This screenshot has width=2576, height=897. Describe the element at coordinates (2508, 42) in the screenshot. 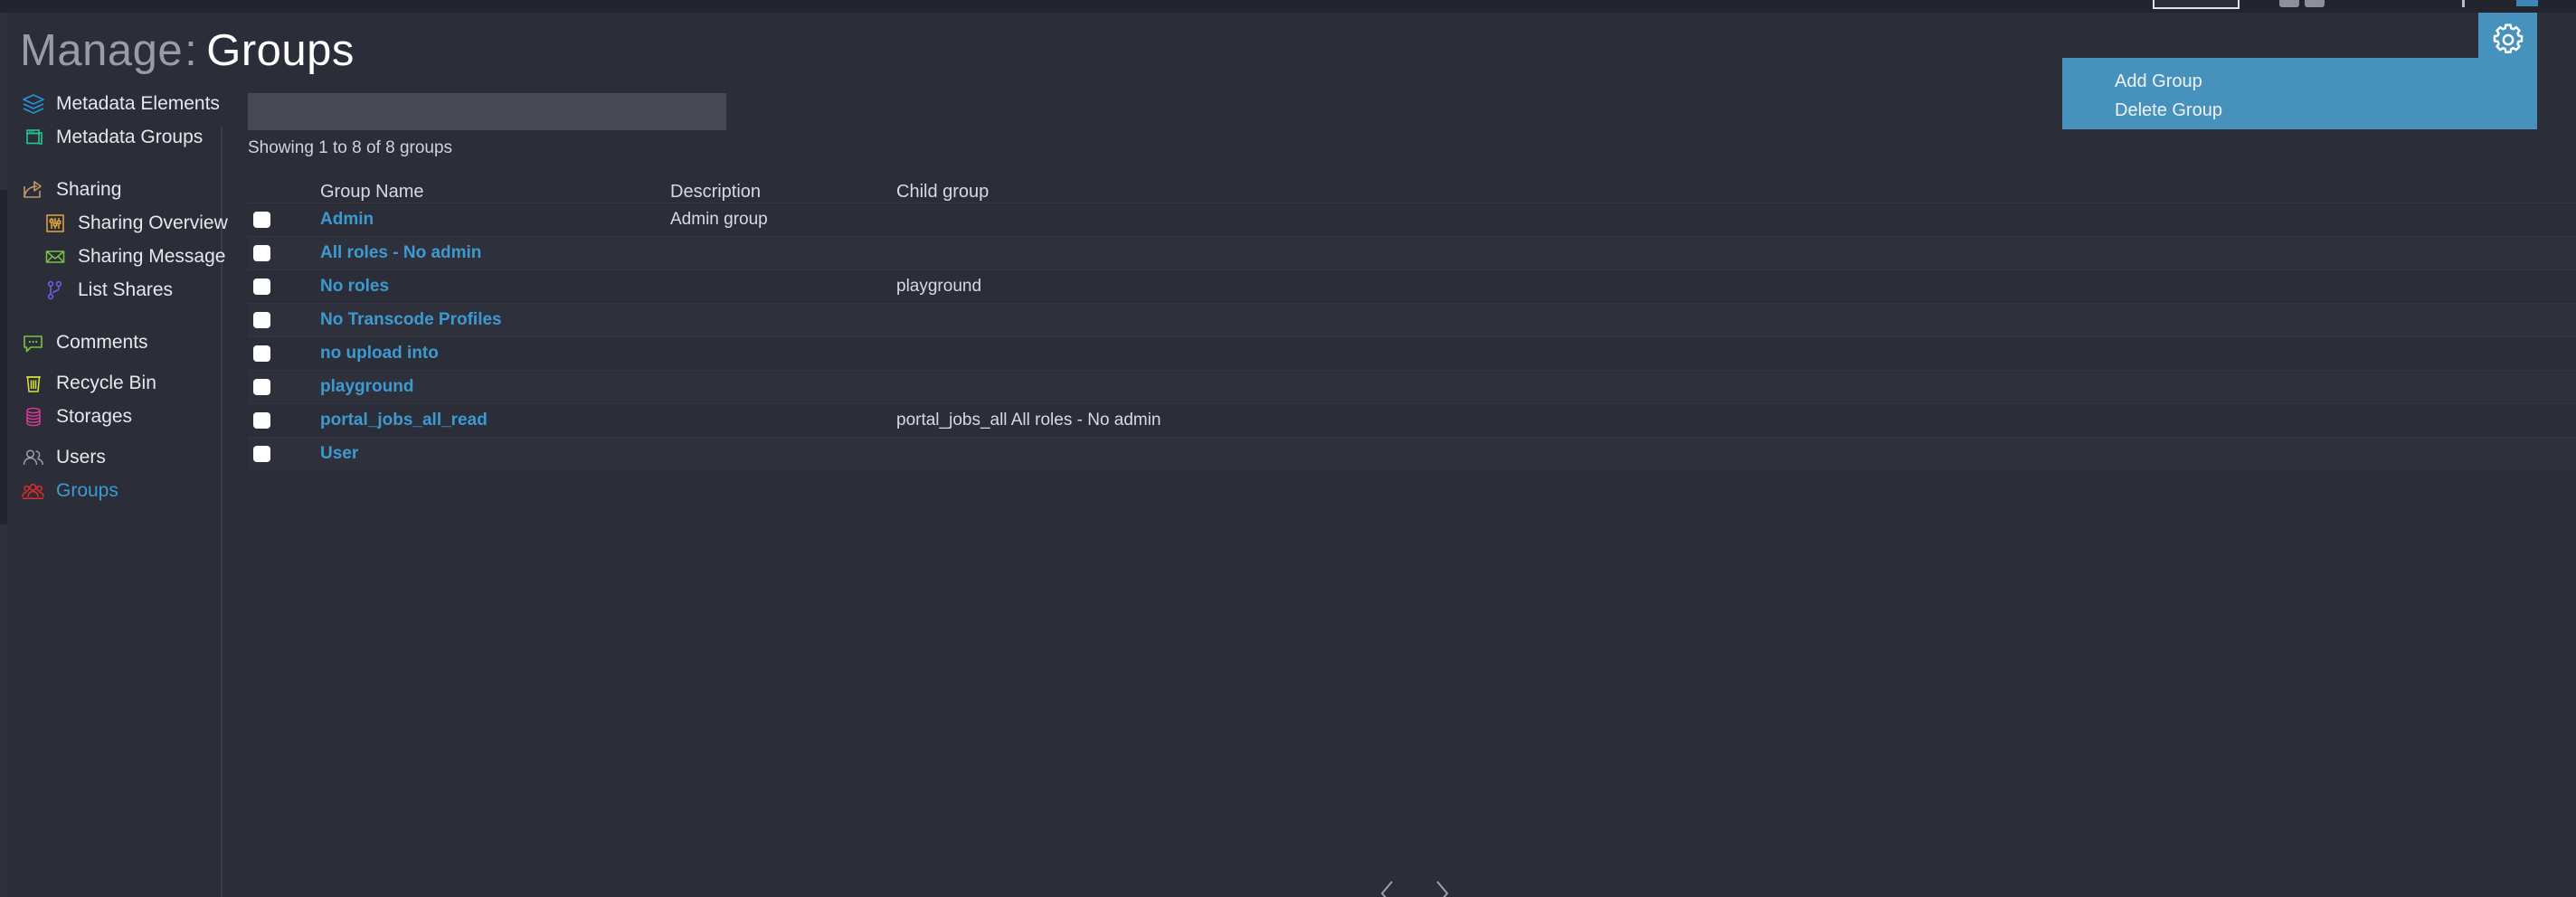

I see `gear-icon` at that location.